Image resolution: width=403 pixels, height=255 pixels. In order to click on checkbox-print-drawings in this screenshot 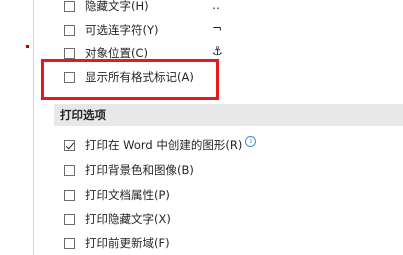, I will do `click(69, 145)`.